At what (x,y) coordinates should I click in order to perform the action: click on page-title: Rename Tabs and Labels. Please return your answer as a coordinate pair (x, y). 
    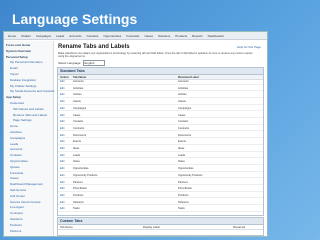
    Looking at the image, I should click on (94, 47).